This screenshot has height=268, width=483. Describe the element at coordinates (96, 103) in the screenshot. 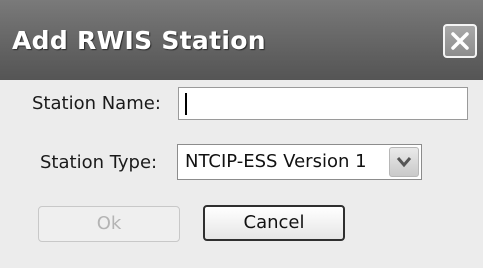

I see `station-name-label: Station Name:` at that location.